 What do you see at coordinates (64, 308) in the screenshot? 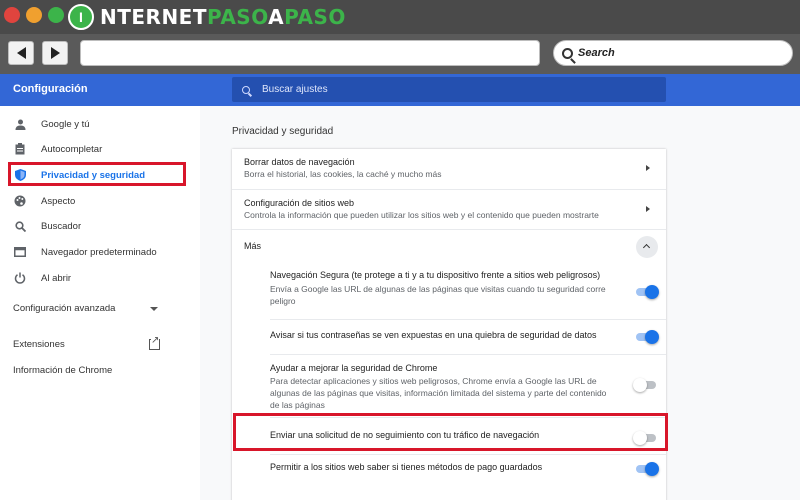
I see `sidebar-advanced-label: Configuración avanzada` at bounding box center [64, 308].